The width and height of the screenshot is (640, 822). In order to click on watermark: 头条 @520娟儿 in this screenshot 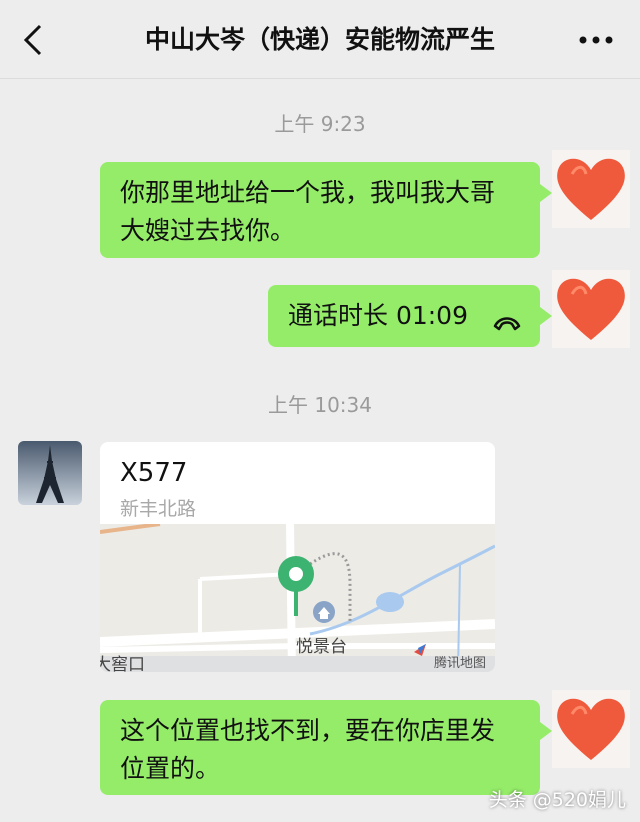, I will do `click(557, 800)`.